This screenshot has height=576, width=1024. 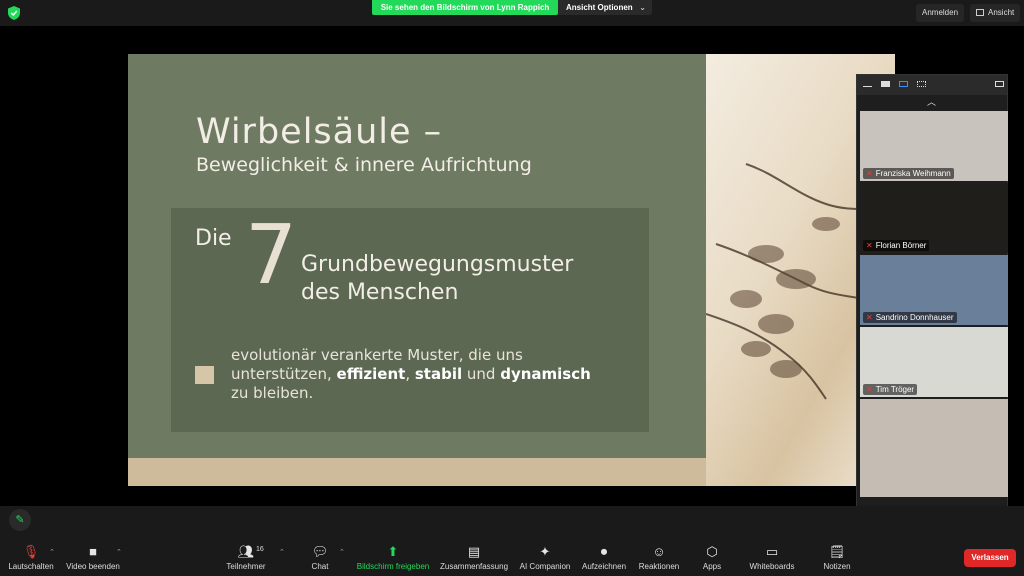 What do you see at coordinates (659, 551) in the screenshot?
I see `smiley-icon: ☺` at bounding box center [659, 551].